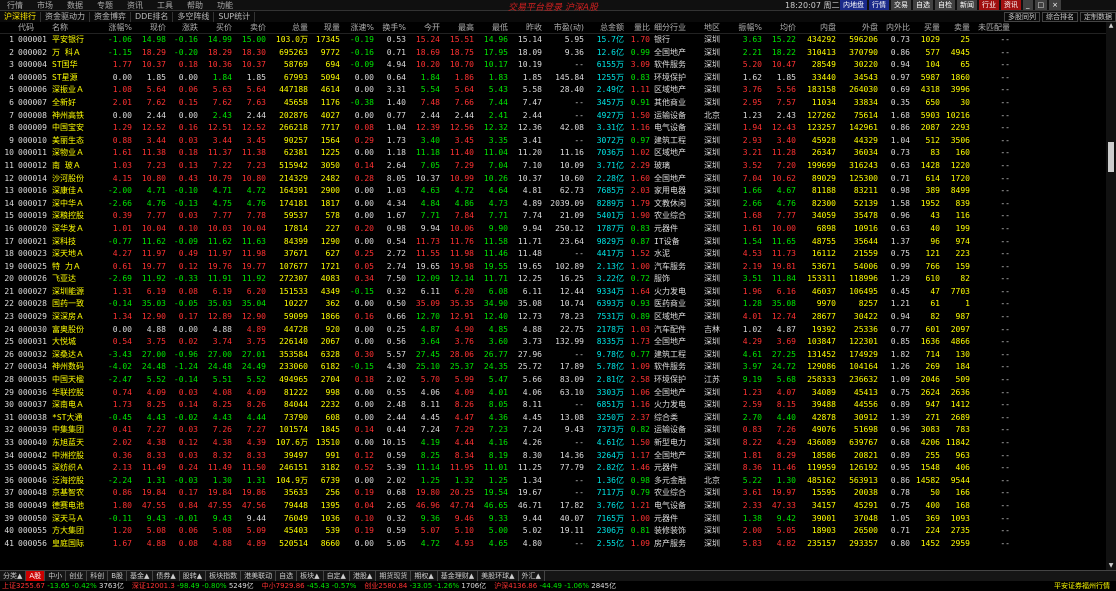 The height and width of the screenshot is (591, 1116). What do you see at coordinates (458, 576) in the screenshot?
I see `market-tab: 基金理财▲` at bounding box center [458, 576].